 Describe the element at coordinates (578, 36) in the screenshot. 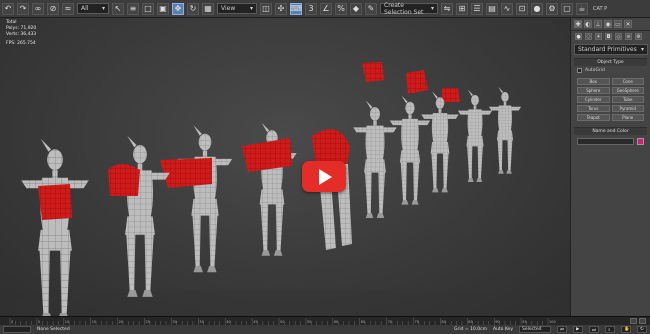

I see `geometry-icon: ●` at that location.